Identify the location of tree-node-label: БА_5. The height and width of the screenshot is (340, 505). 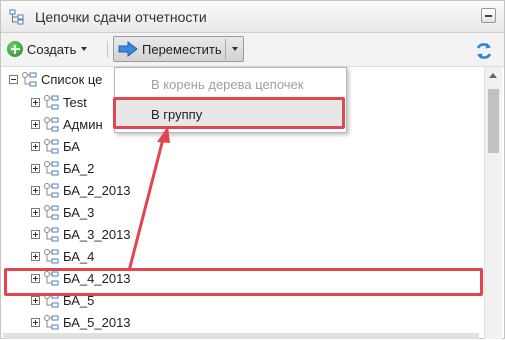
(79, 300).